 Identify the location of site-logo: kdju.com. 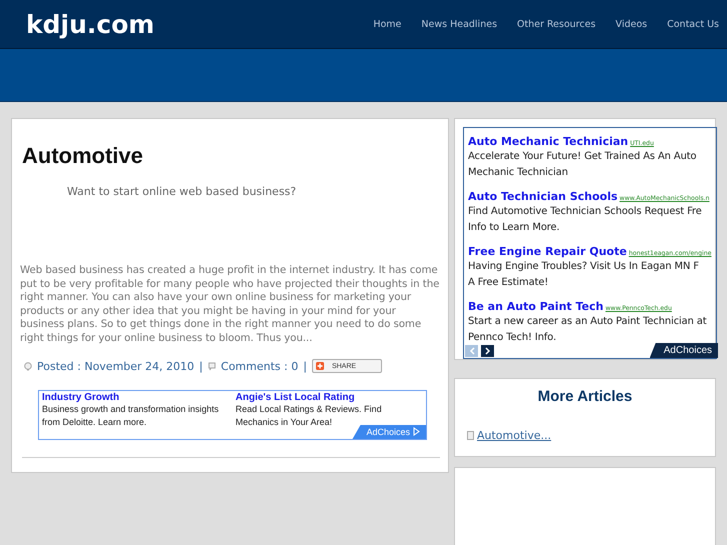
(90, 24).